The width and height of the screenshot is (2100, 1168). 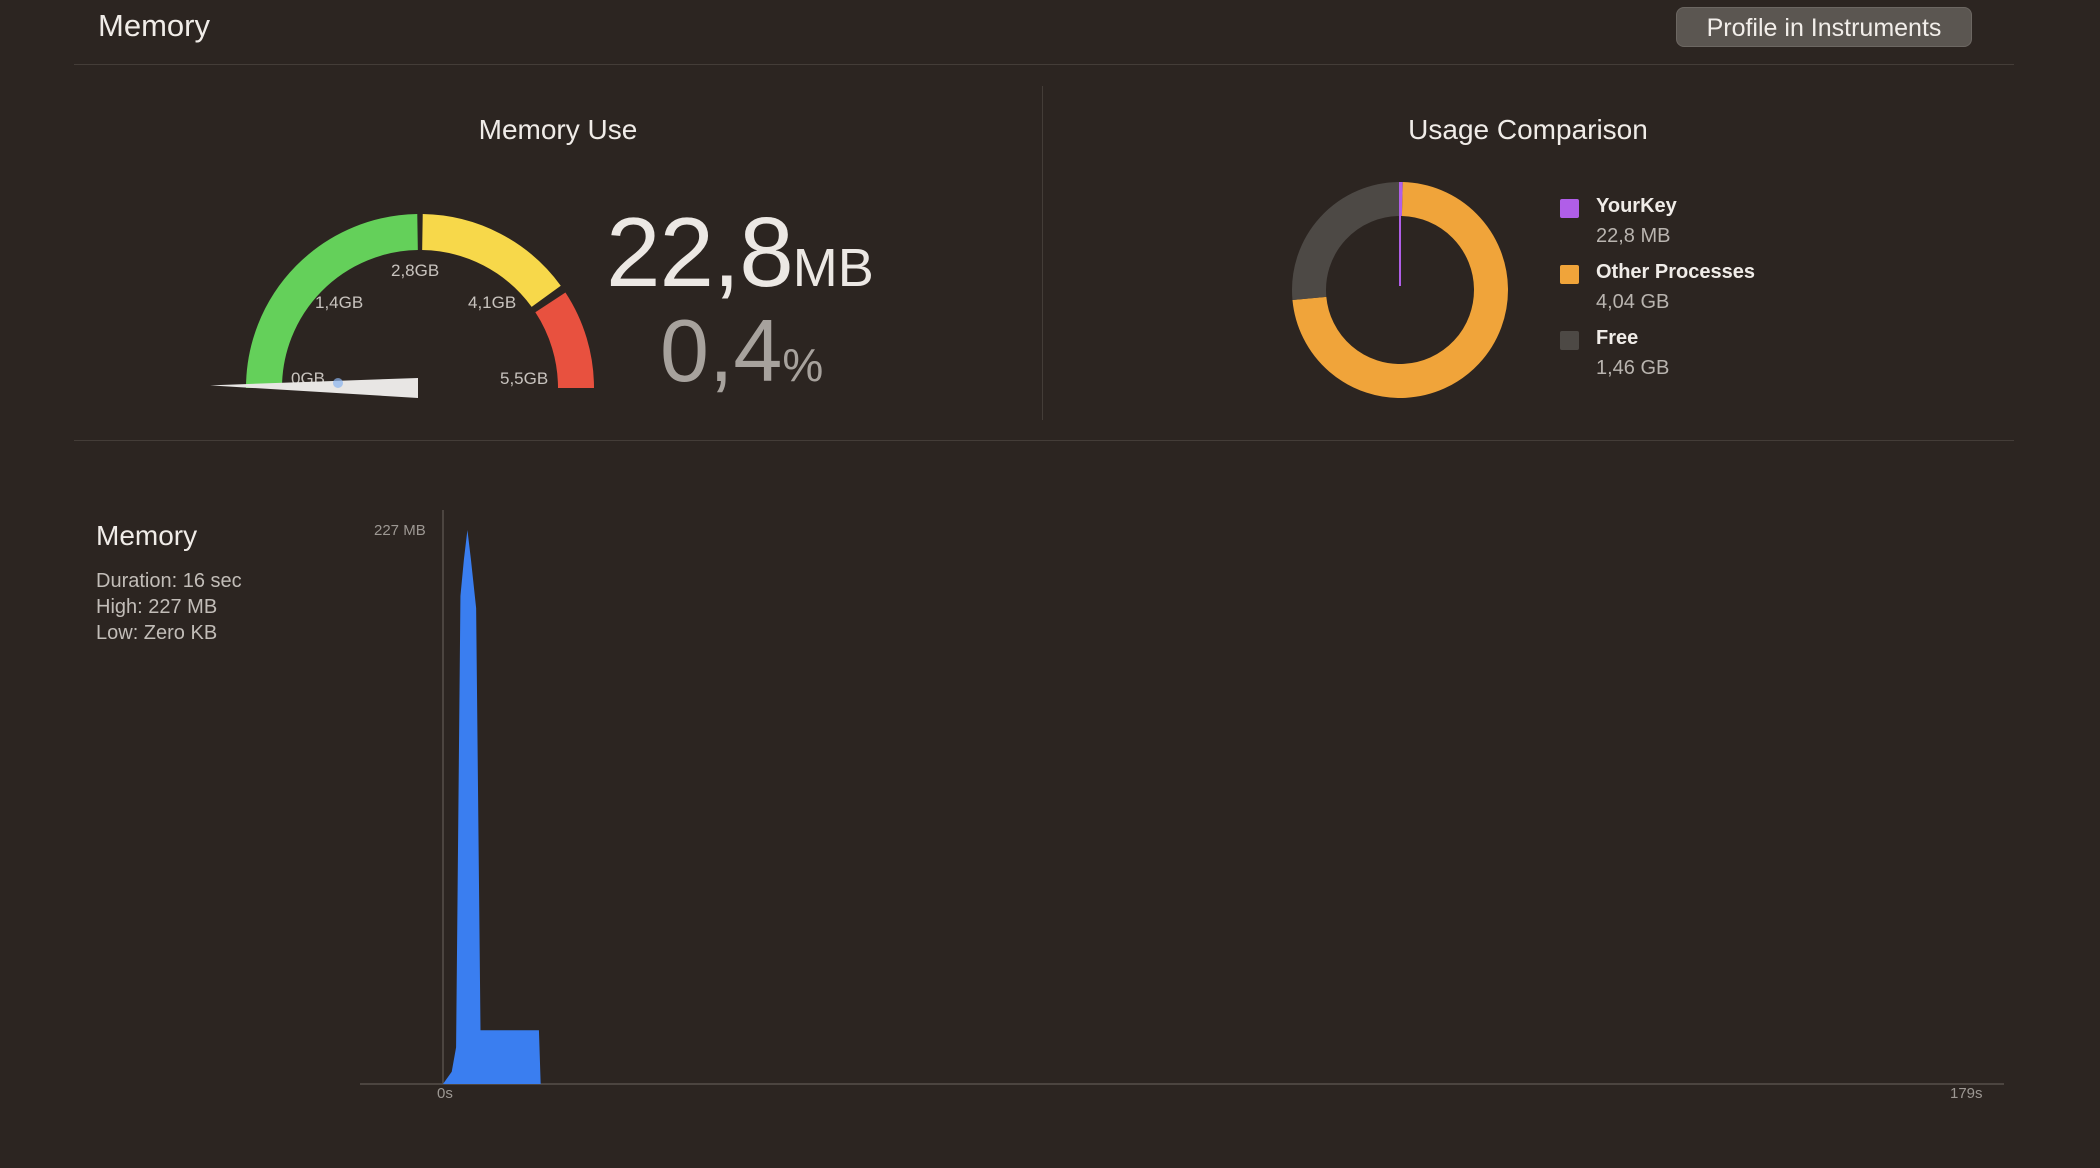 What do you see at coordinates (147, 535) in the screenshot?
I see `memory-graph-title: Memory` at bounding box center [147, 535].